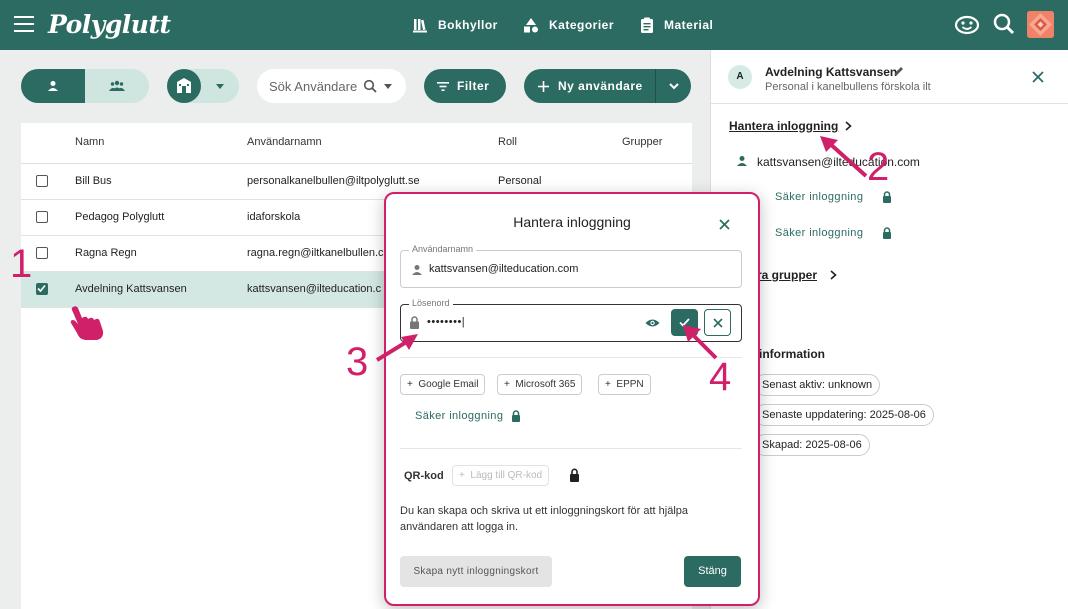 This screenshot has width=1068, height=609. Describe the element at coordinates (817, 385) in the screenshot. I see `last-active-badge: Senast aktiv: unknown` at that location.